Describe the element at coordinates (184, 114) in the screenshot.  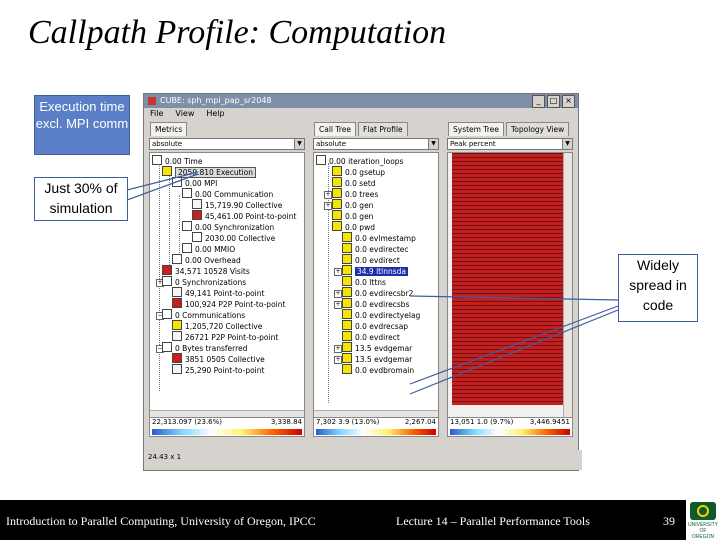
I see `menu-view: View` at that location.